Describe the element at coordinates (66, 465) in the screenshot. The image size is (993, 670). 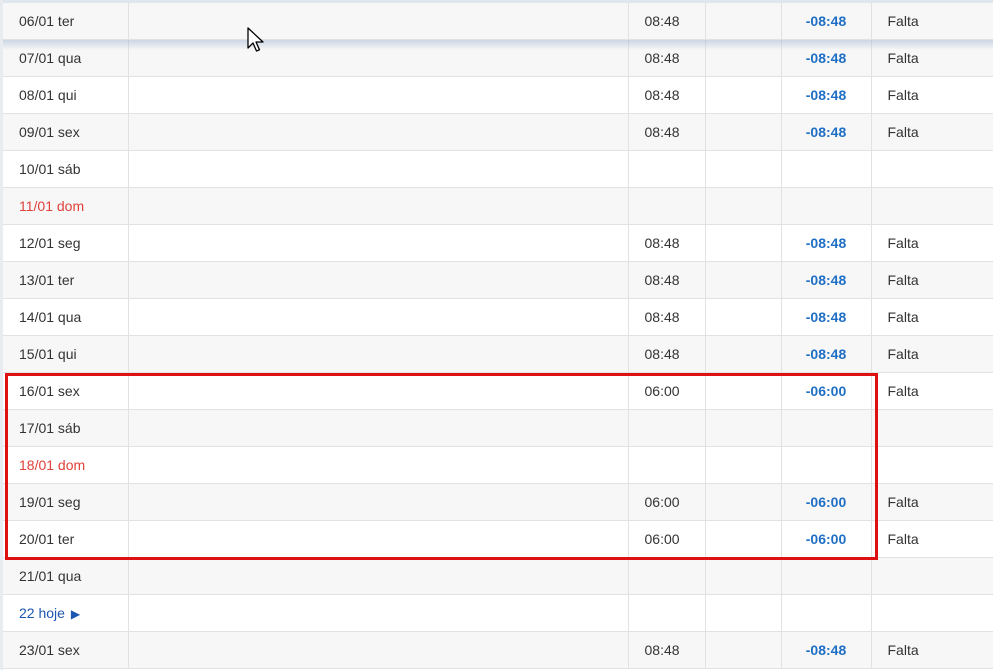
I see `date-cell: 18/01 dom` at that location.